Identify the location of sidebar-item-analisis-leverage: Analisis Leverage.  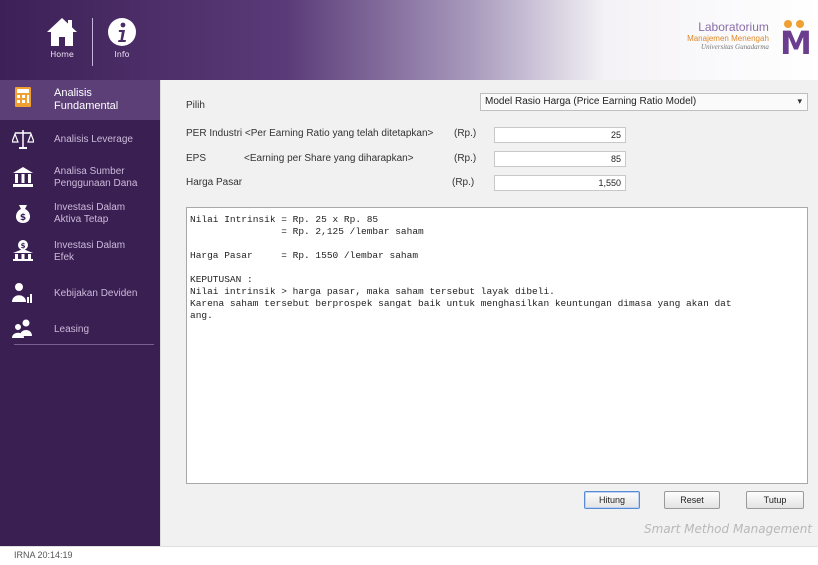
(80, 140).